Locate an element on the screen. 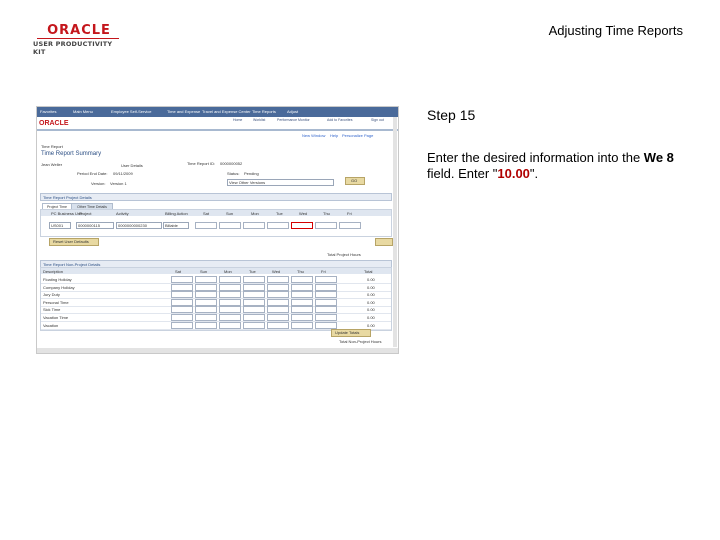 The image size is (720, 540). user-name: Jean Weller is located at coordinates (52, 164).